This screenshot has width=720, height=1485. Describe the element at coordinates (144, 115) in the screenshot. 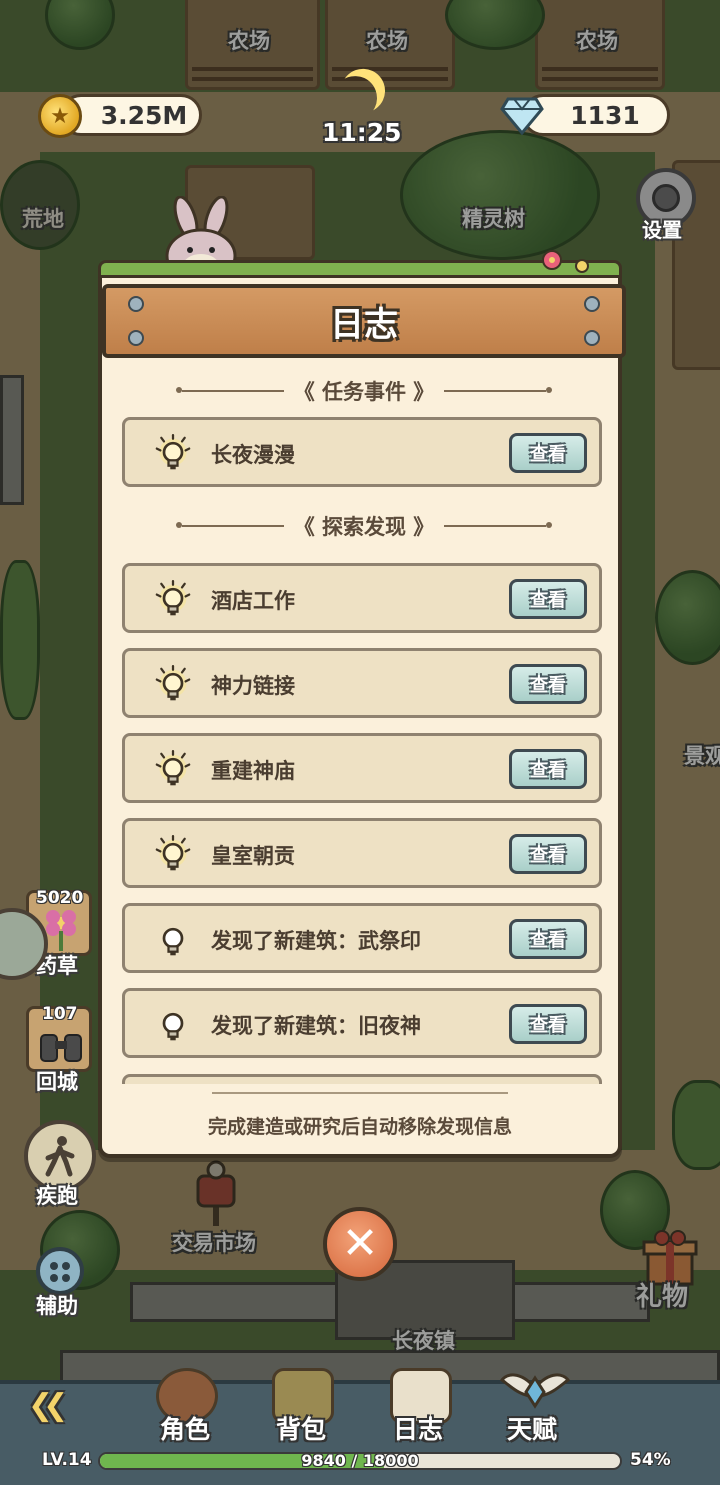

I see `coin-value: 3.25M` at that location.